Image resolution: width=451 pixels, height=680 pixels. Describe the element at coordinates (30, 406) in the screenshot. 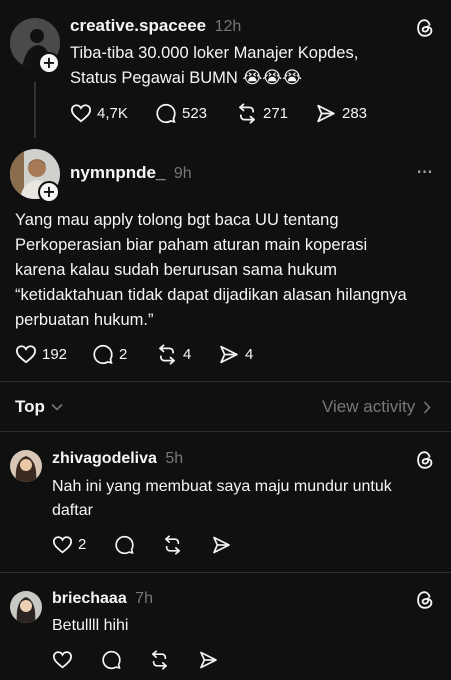

I see `sort-label: Top` at that location.